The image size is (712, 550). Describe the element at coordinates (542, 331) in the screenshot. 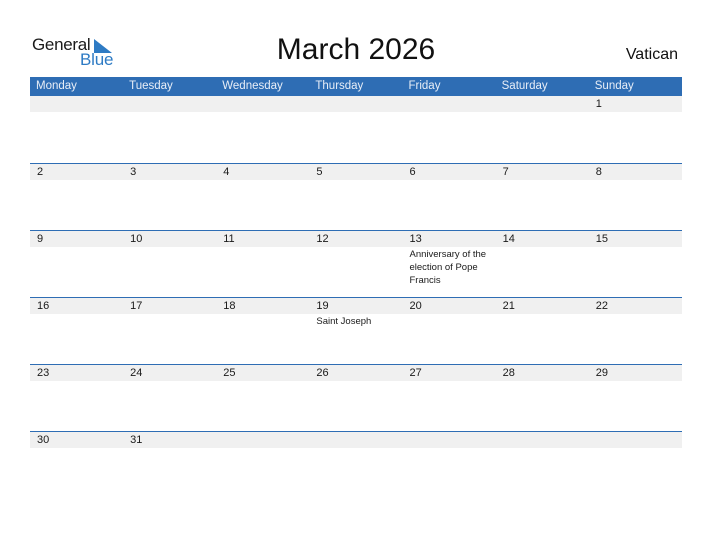

I see `day-cell: 21` at that location.